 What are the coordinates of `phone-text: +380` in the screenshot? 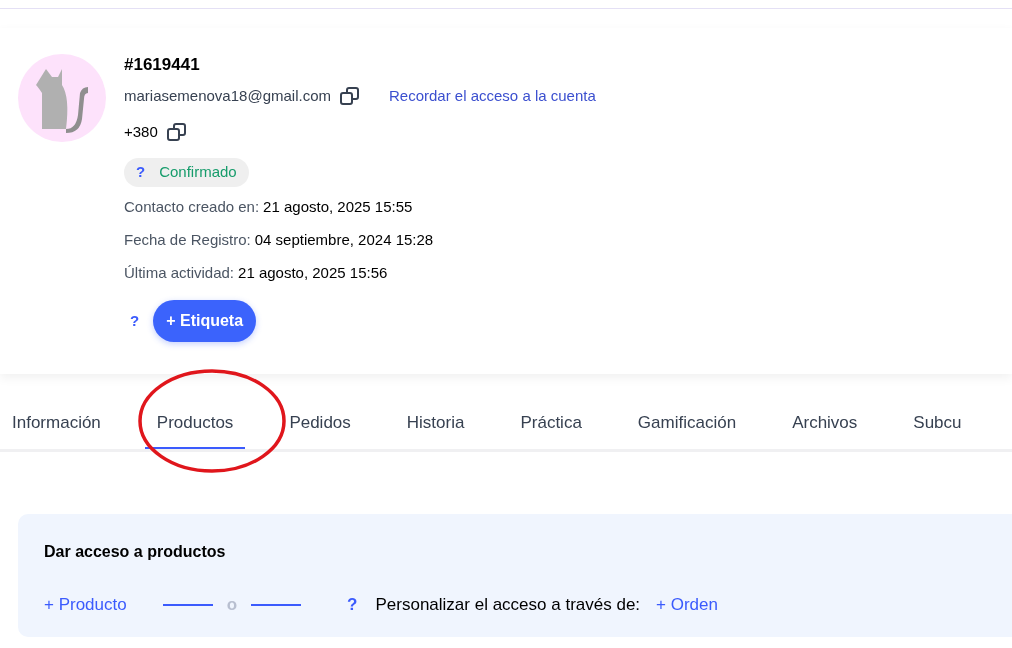 It's located at (141, 131).